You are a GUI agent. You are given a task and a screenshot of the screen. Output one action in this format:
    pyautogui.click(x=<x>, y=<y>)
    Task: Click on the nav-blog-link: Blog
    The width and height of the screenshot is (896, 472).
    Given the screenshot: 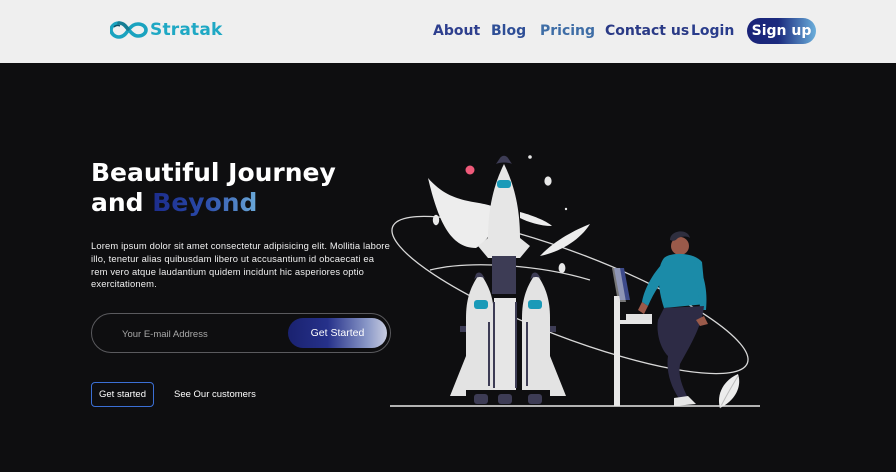 What is the action you would take?
    pyautogui.click(x=508, y=31)
    